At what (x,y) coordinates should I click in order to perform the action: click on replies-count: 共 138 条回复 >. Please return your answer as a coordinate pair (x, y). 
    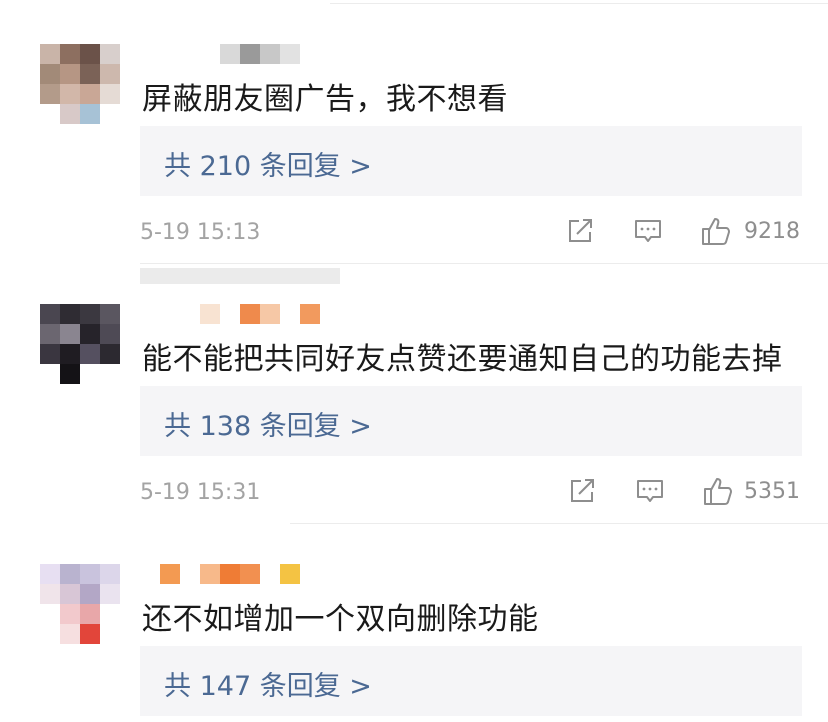
    Looking at the image, I should click on (268, 426).